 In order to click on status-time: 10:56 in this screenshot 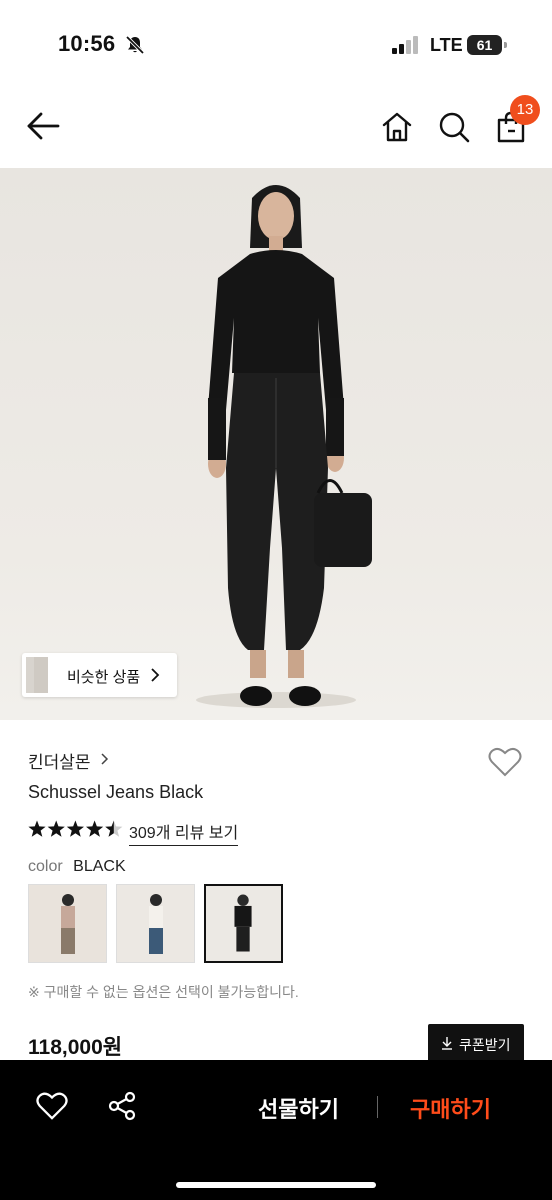, I will do `click(87, 43)`.